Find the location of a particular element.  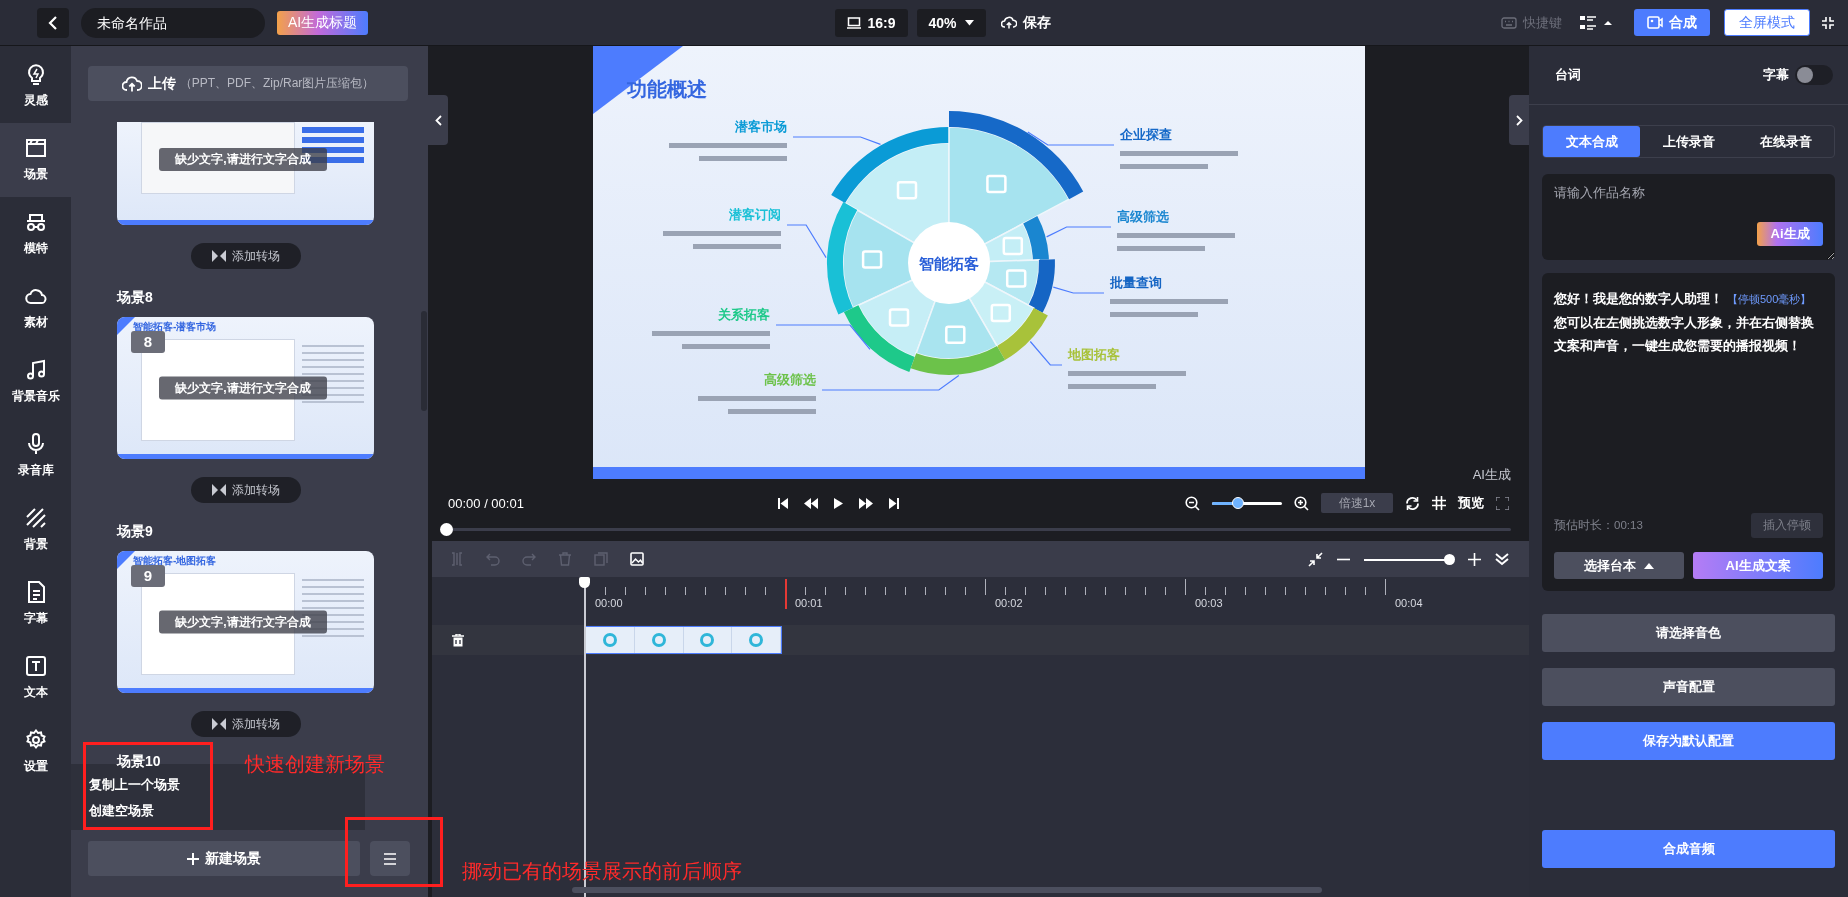

reorder-button is located at coordinates (390, 858).